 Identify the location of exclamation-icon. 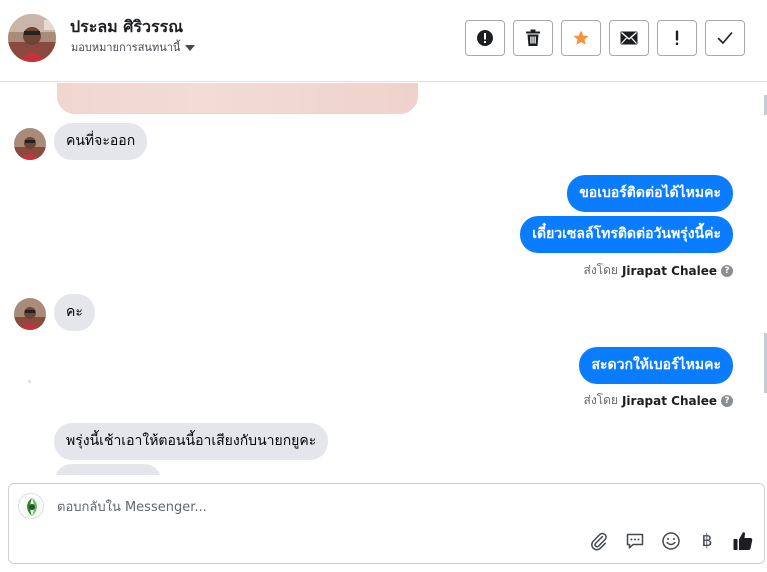
(677, 38).